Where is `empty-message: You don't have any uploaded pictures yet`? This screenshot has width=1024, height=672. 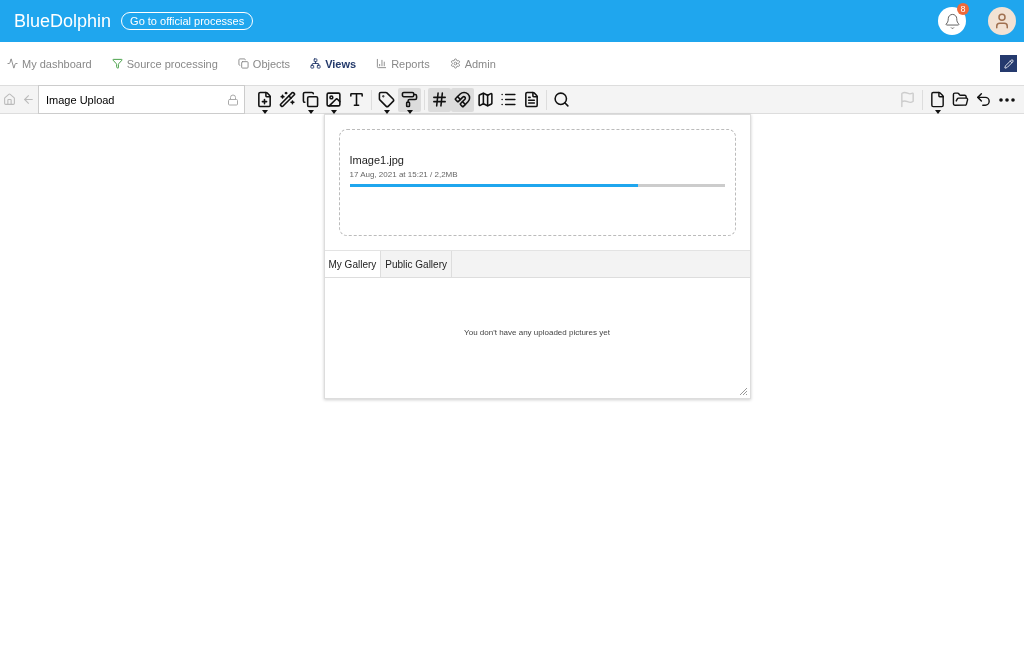 empty-message: You don't have any uploaded pictures yet is located at coordinates (537, 333).